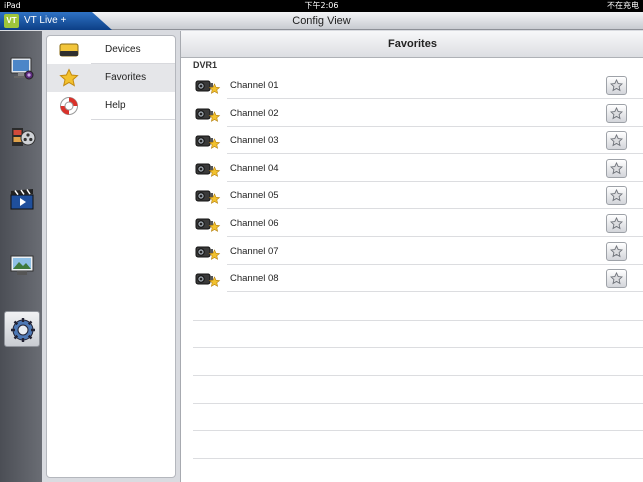  What do you see at coordinates (205, 65) in the screenshot?
I see `section-header: DVR1` at bounding box center [205, 65].